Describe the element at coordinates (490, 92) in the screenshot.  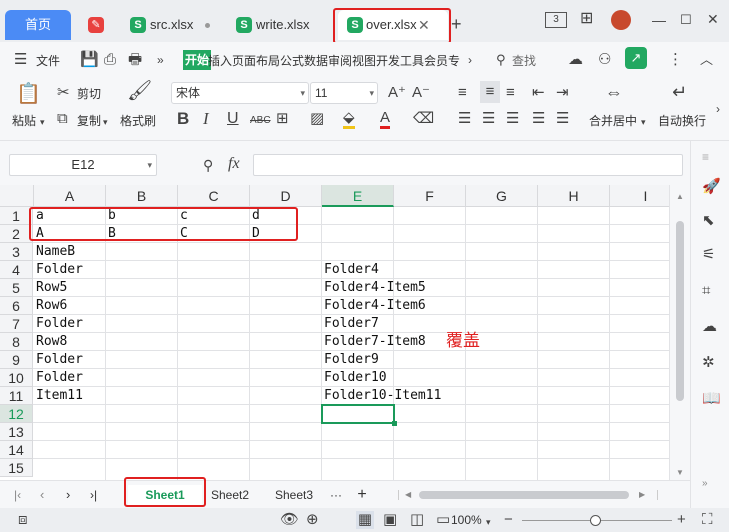
I see `align-middle-icon: ≡` at that location.